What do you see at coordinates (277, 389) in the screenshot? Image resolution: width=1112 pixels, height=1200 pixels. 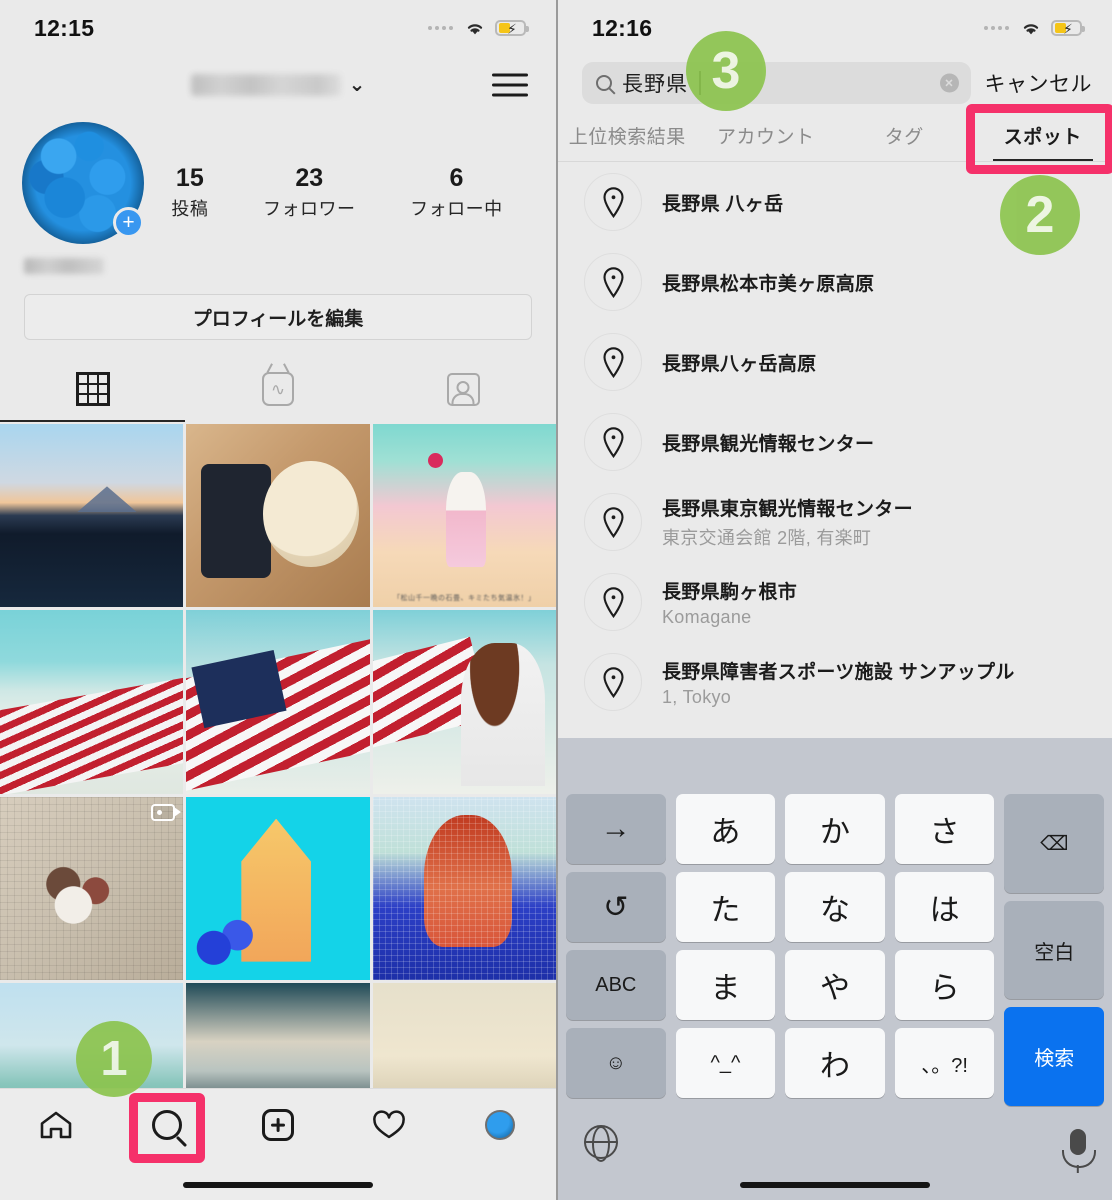 I see `tab-igtv: ∿` at bounding box center [277, 389].